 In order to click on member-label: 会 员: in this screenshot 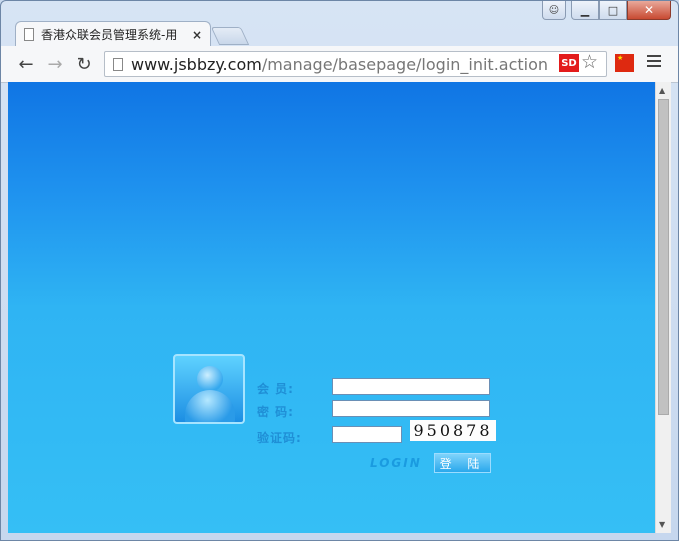, I will do `click(275, 389)`.